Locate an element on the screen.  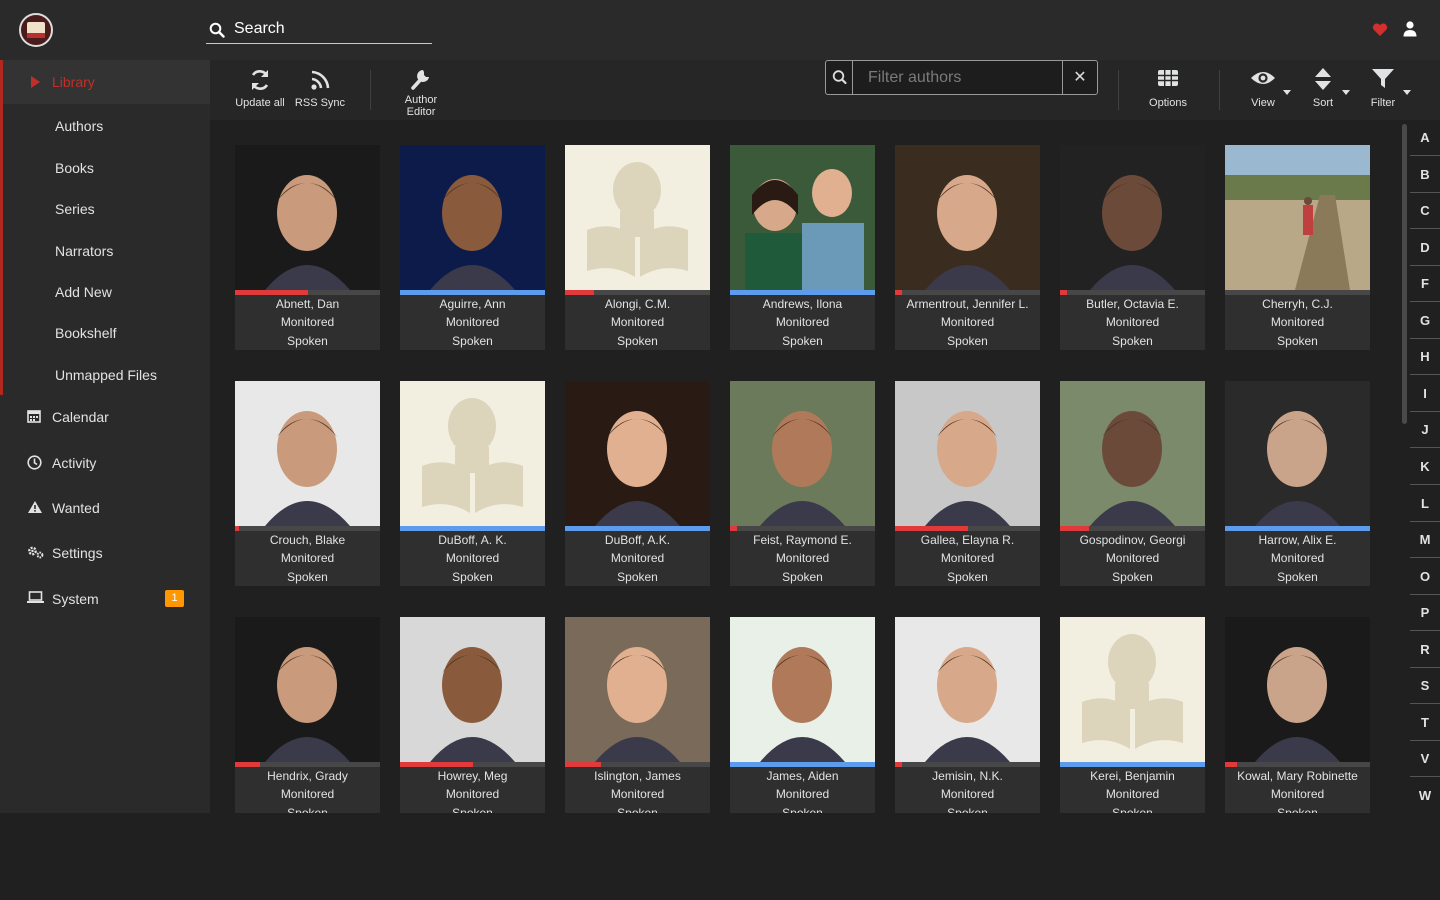
sidebar-item-activity: Activity is located at coordinates (105, 463).